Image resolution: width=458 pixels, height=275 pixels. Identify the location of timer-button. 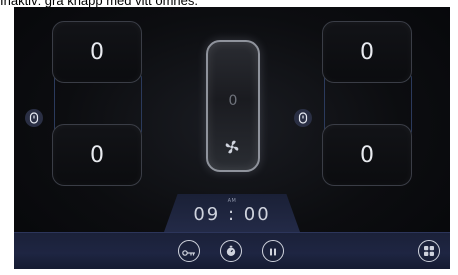
(231, 251).